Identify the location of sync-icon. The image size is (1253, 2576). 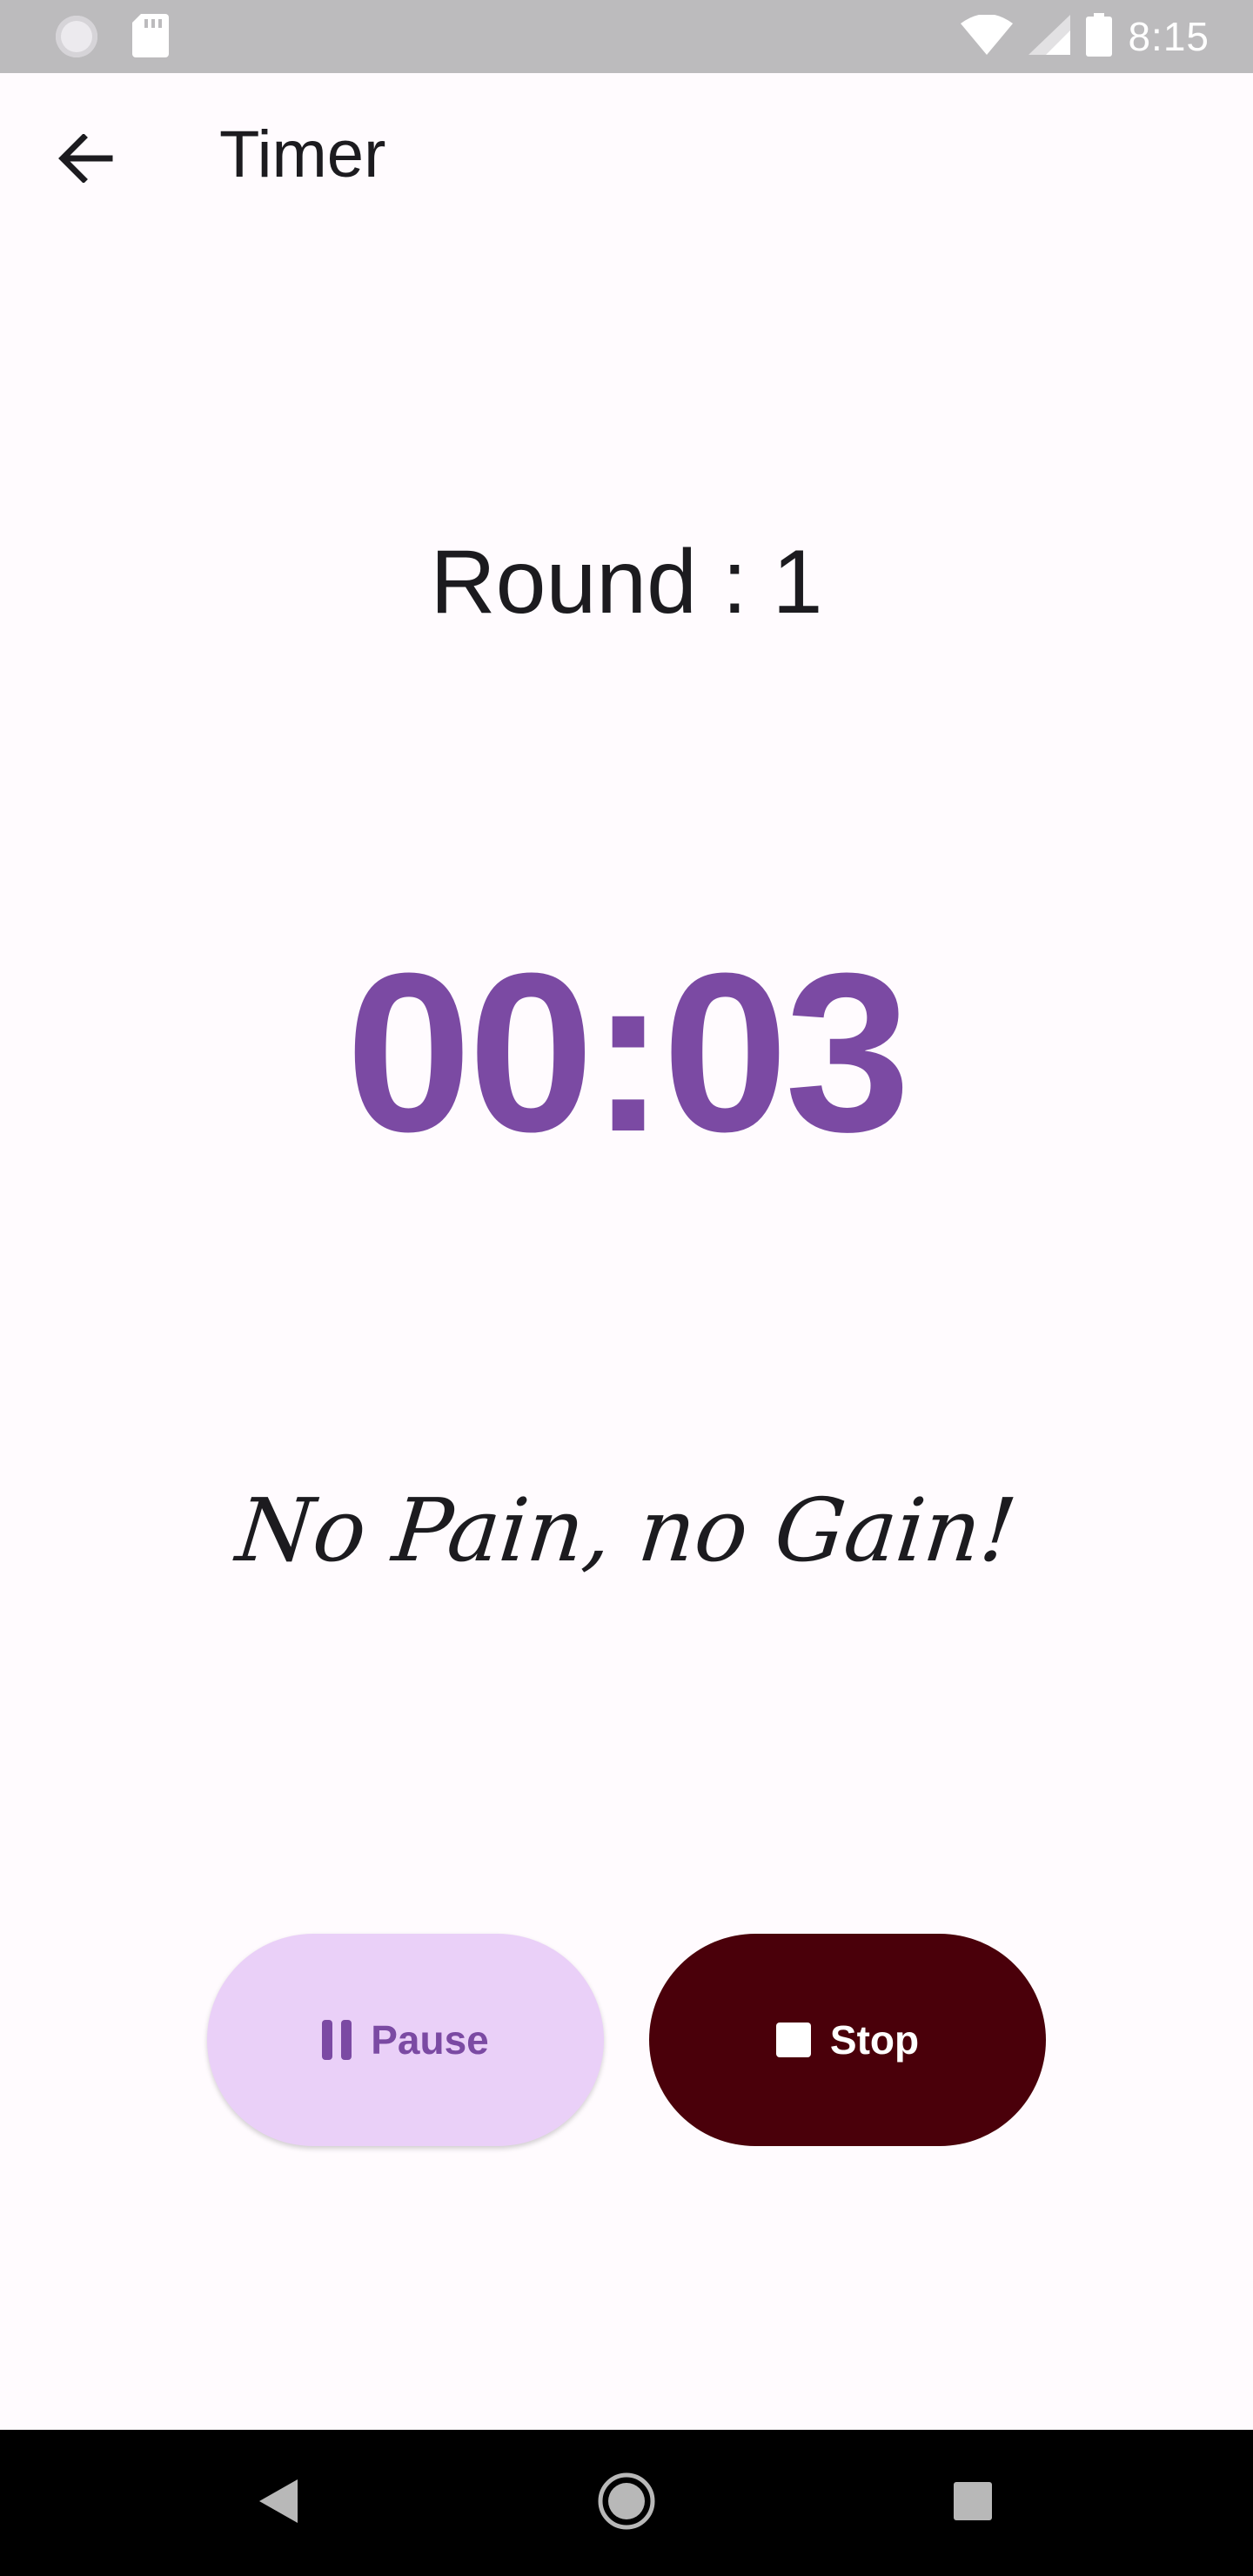
(76, 37).